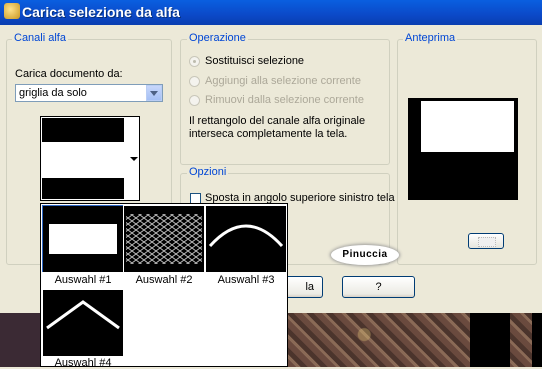  Describe the element at coordinates (430, 38) in the screenshot. I see `preview-legend: Anteprima` at that location.